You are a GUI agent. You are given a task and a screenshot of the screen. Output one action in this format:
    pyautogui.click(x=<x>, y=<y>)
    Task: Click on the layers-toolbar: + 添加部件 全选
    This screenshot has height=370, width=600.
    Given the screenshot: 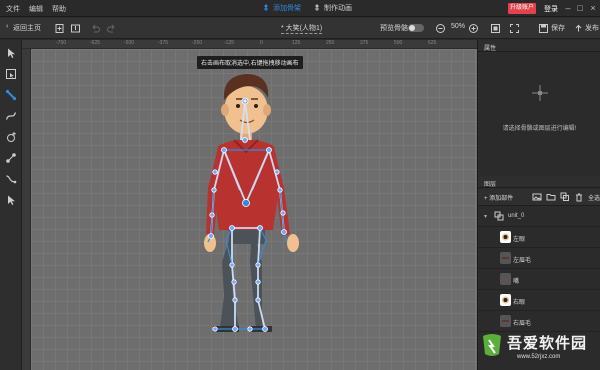 What is the action you would take?
    pyautogui.click(x=539, y=197)
    